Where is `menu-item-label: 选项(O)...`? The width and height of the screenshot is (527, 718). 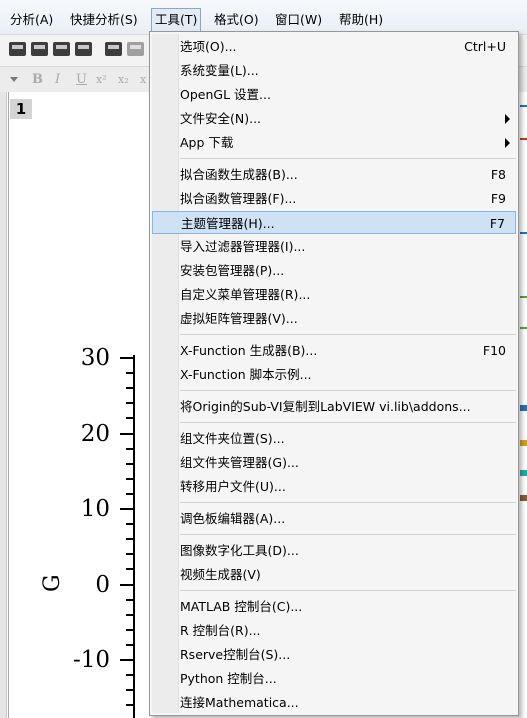 menu-item-label: 选项(O)... is located at coordinates (208, 46).